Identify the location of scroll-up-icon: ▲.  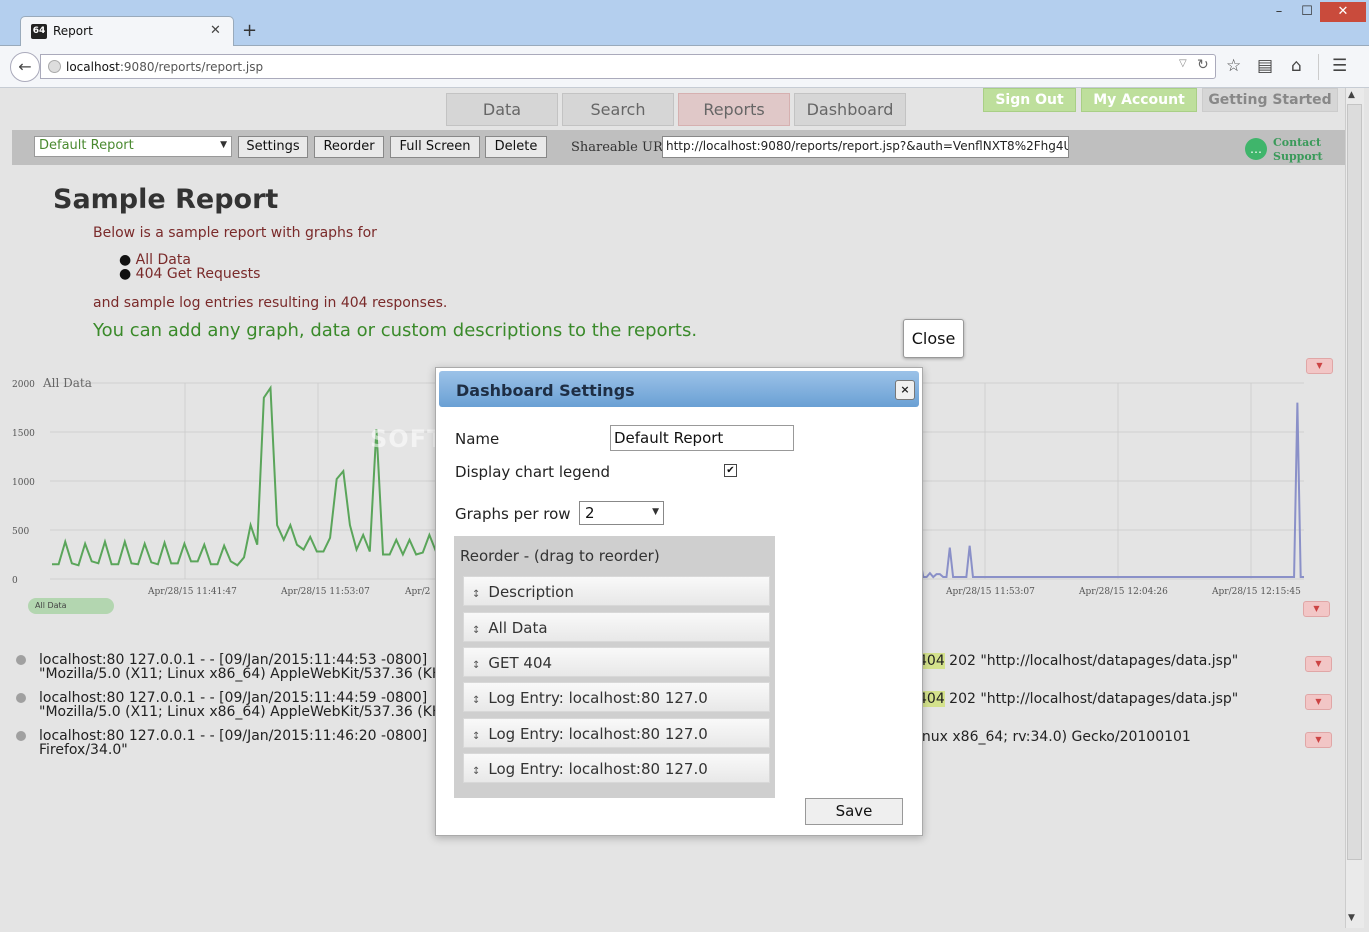
(1351, 95).